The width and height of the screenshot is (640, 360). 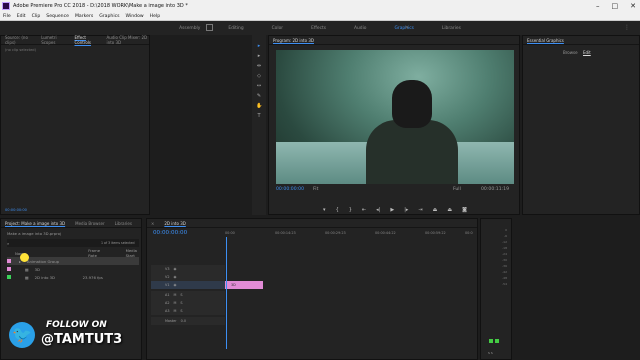 I want to click on essential-graphics-title: Essential Graphics, so click(x=545, y=40).